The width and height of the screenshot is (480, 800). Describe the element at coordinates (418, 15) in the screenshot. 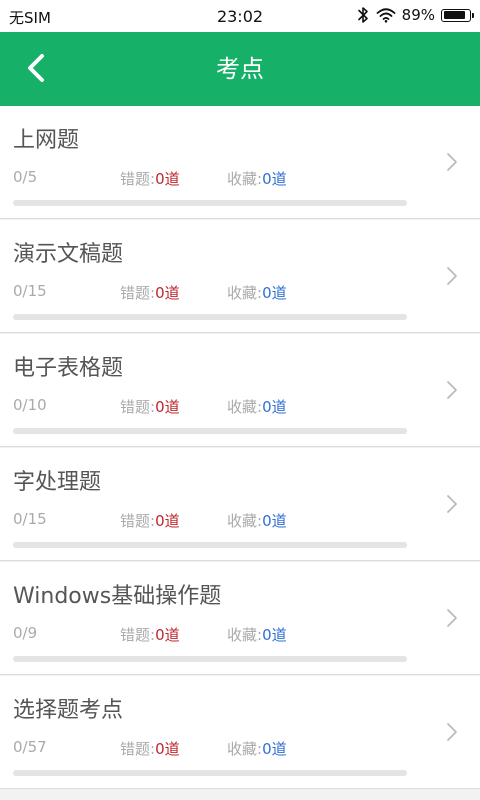

I see `battery-percent: 89%` at that location.